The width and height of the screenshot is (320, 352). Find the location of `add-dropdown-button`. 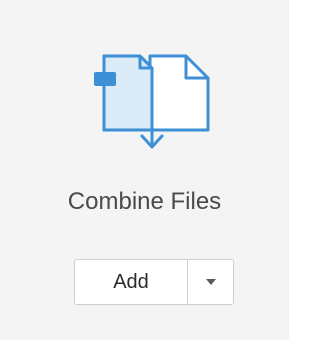

add-dropdown-button is located at coordinates (210, 282).